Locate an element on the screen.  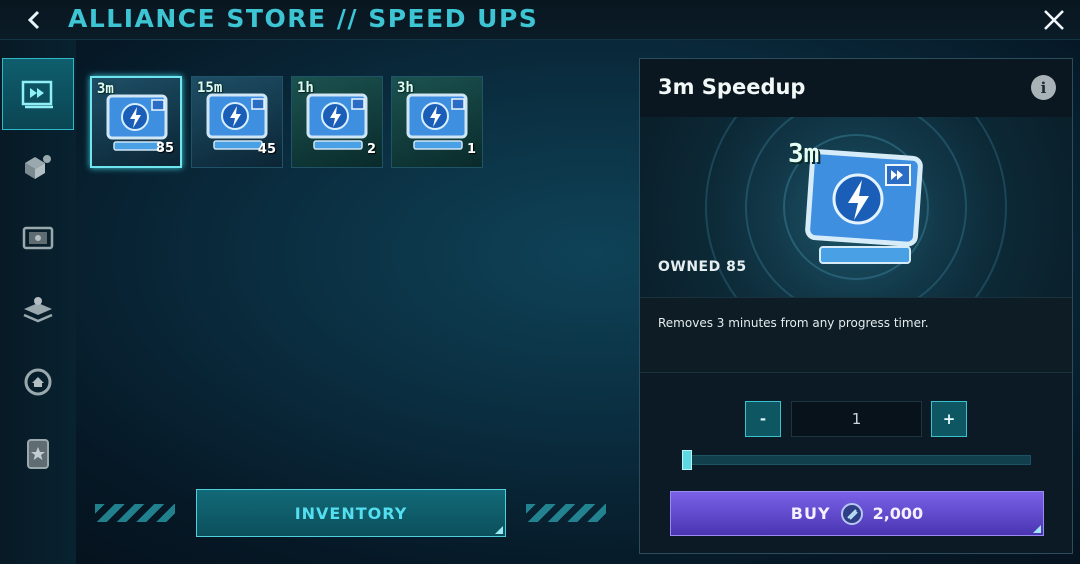
alliance-credit-coin-icon is located at coordinates (851, 513).